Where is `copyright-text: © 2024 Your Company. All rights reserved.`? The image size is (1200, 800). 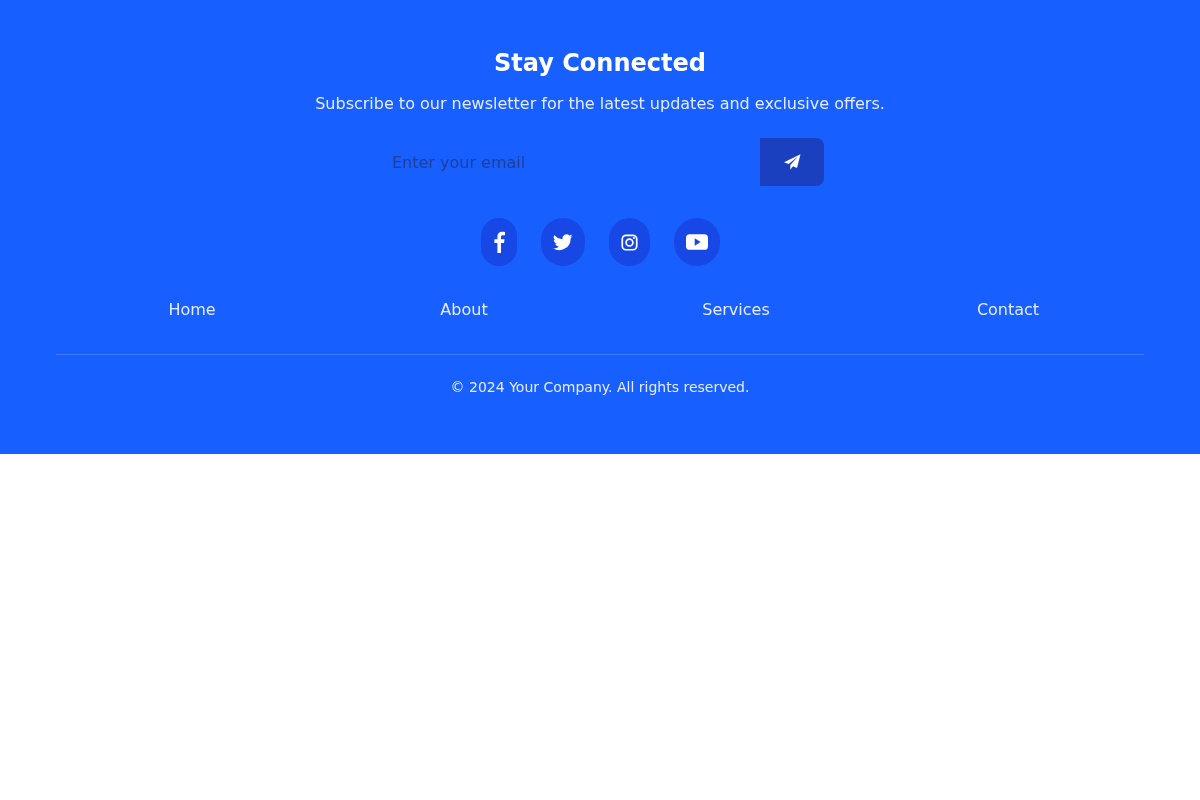 copyright-text: © 2024 Your Company. All rights reserved. is located at coordinates (600, 387).